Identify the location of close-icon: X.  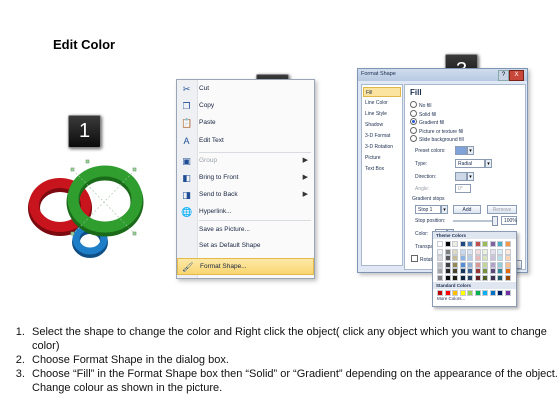
(516, 75).